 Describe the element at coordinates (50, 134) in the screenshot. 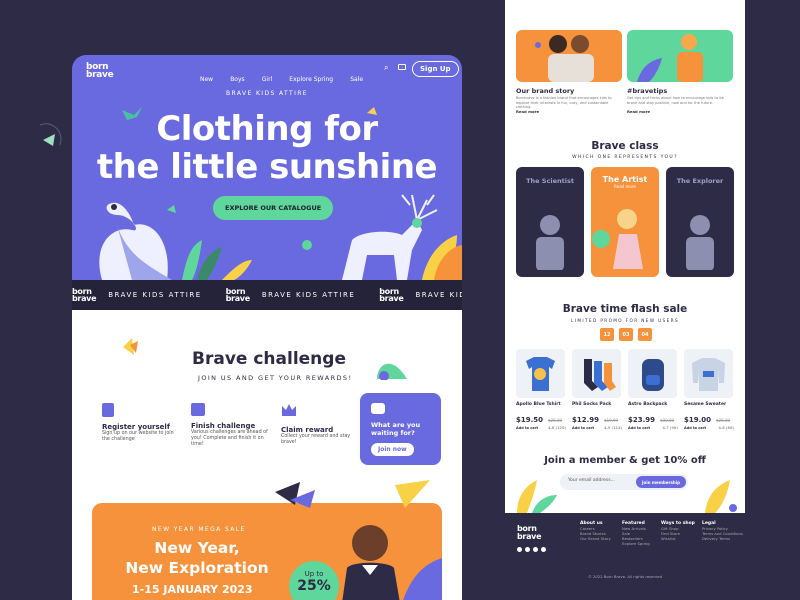

I see `butterfly-outside-icon` at that location.